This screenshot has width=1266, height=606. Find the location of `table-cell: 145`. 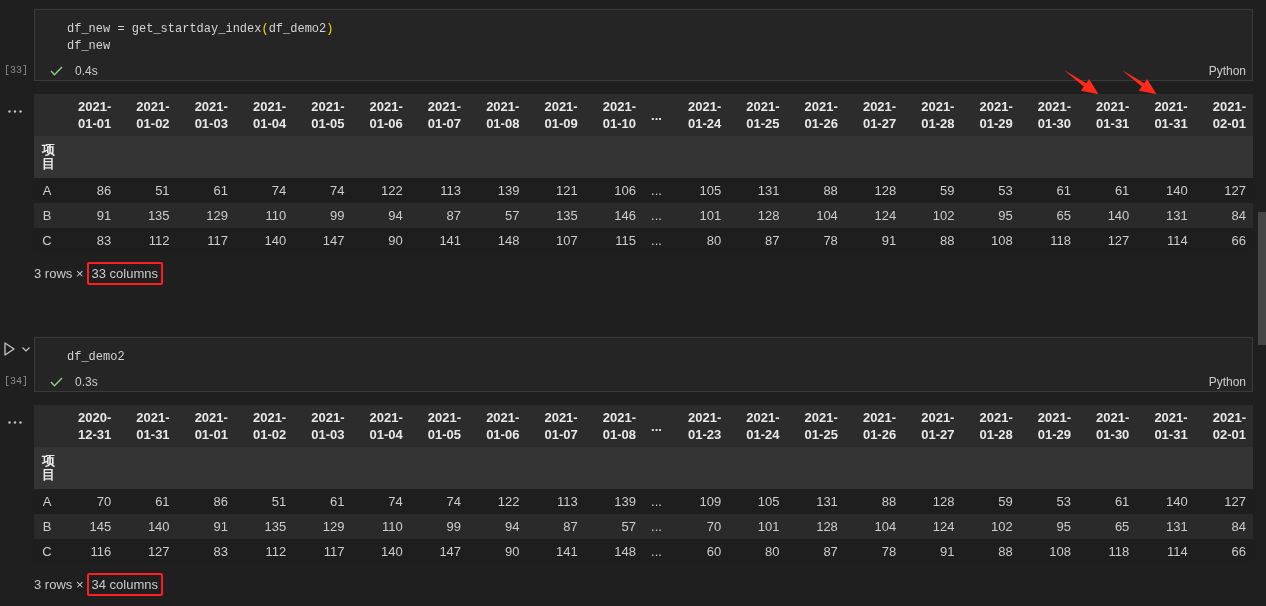

table-cell: 145 is located at coordinates (89, 526).